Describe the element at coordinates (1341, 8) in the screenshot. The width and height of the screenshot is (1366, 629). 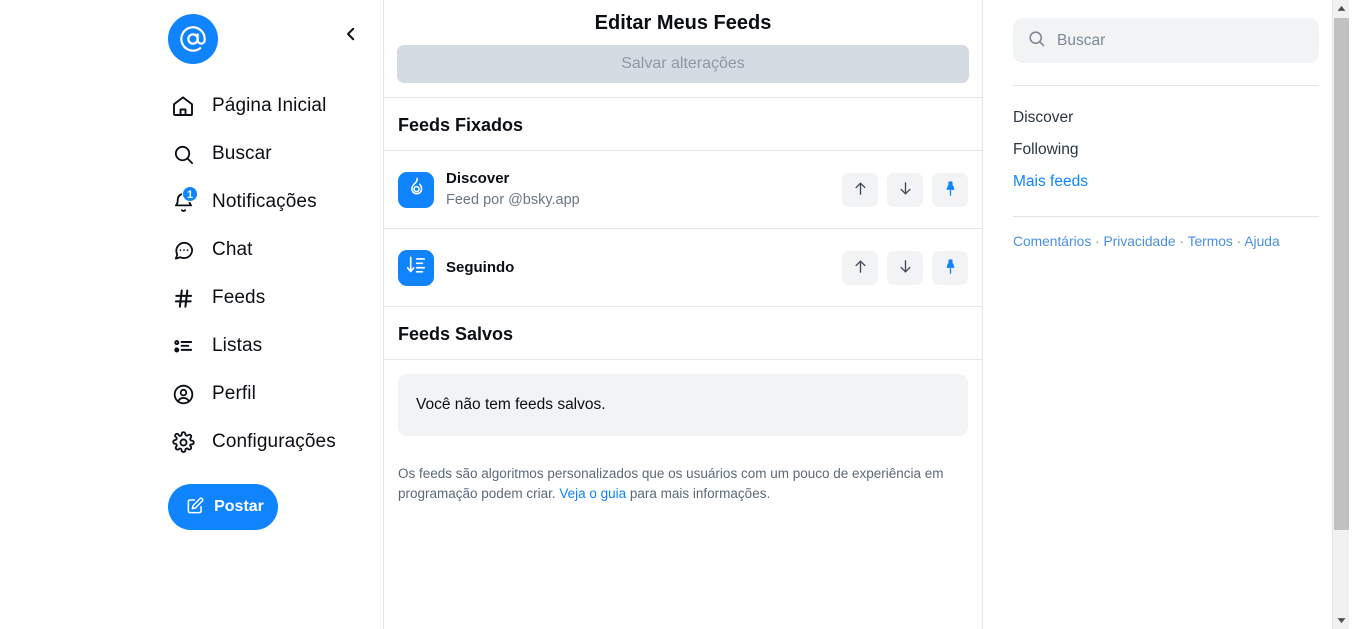
I see `scroll-up-arrow-icon` at that location.